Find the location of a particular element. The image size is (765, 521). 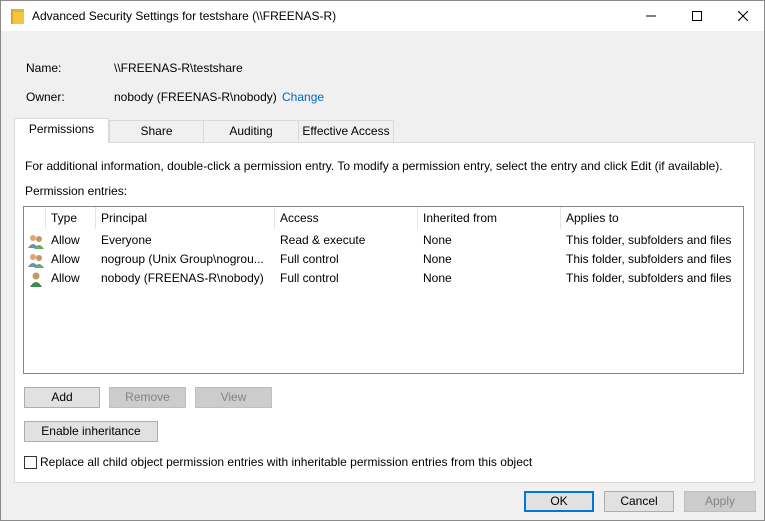

user-icon is located at coordinates (36, 279).